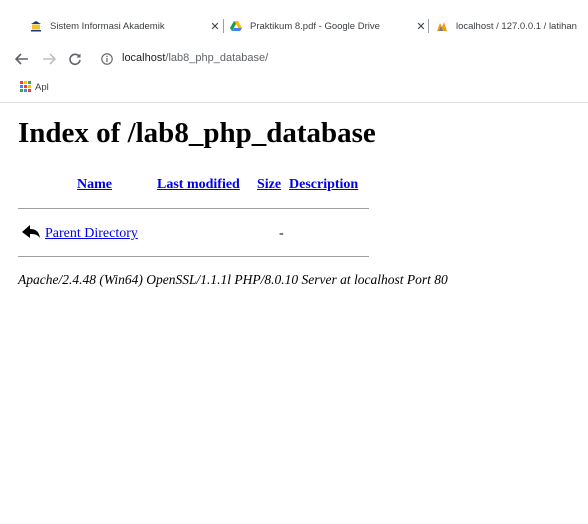 This screenshot has width=588, height=524. What do you see at coordinates (323, 185) in the screenshot?
I see `column-header-description: Description` at bounding box center [323, 185].